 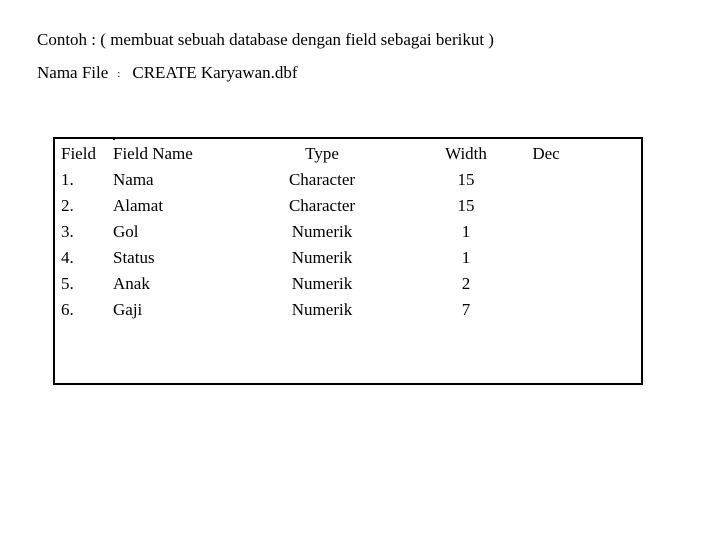 What do you see at coordinates (322, 309) in the screenshot?
I see `row-6-type: Numerik` at bounding box center [322, 309].